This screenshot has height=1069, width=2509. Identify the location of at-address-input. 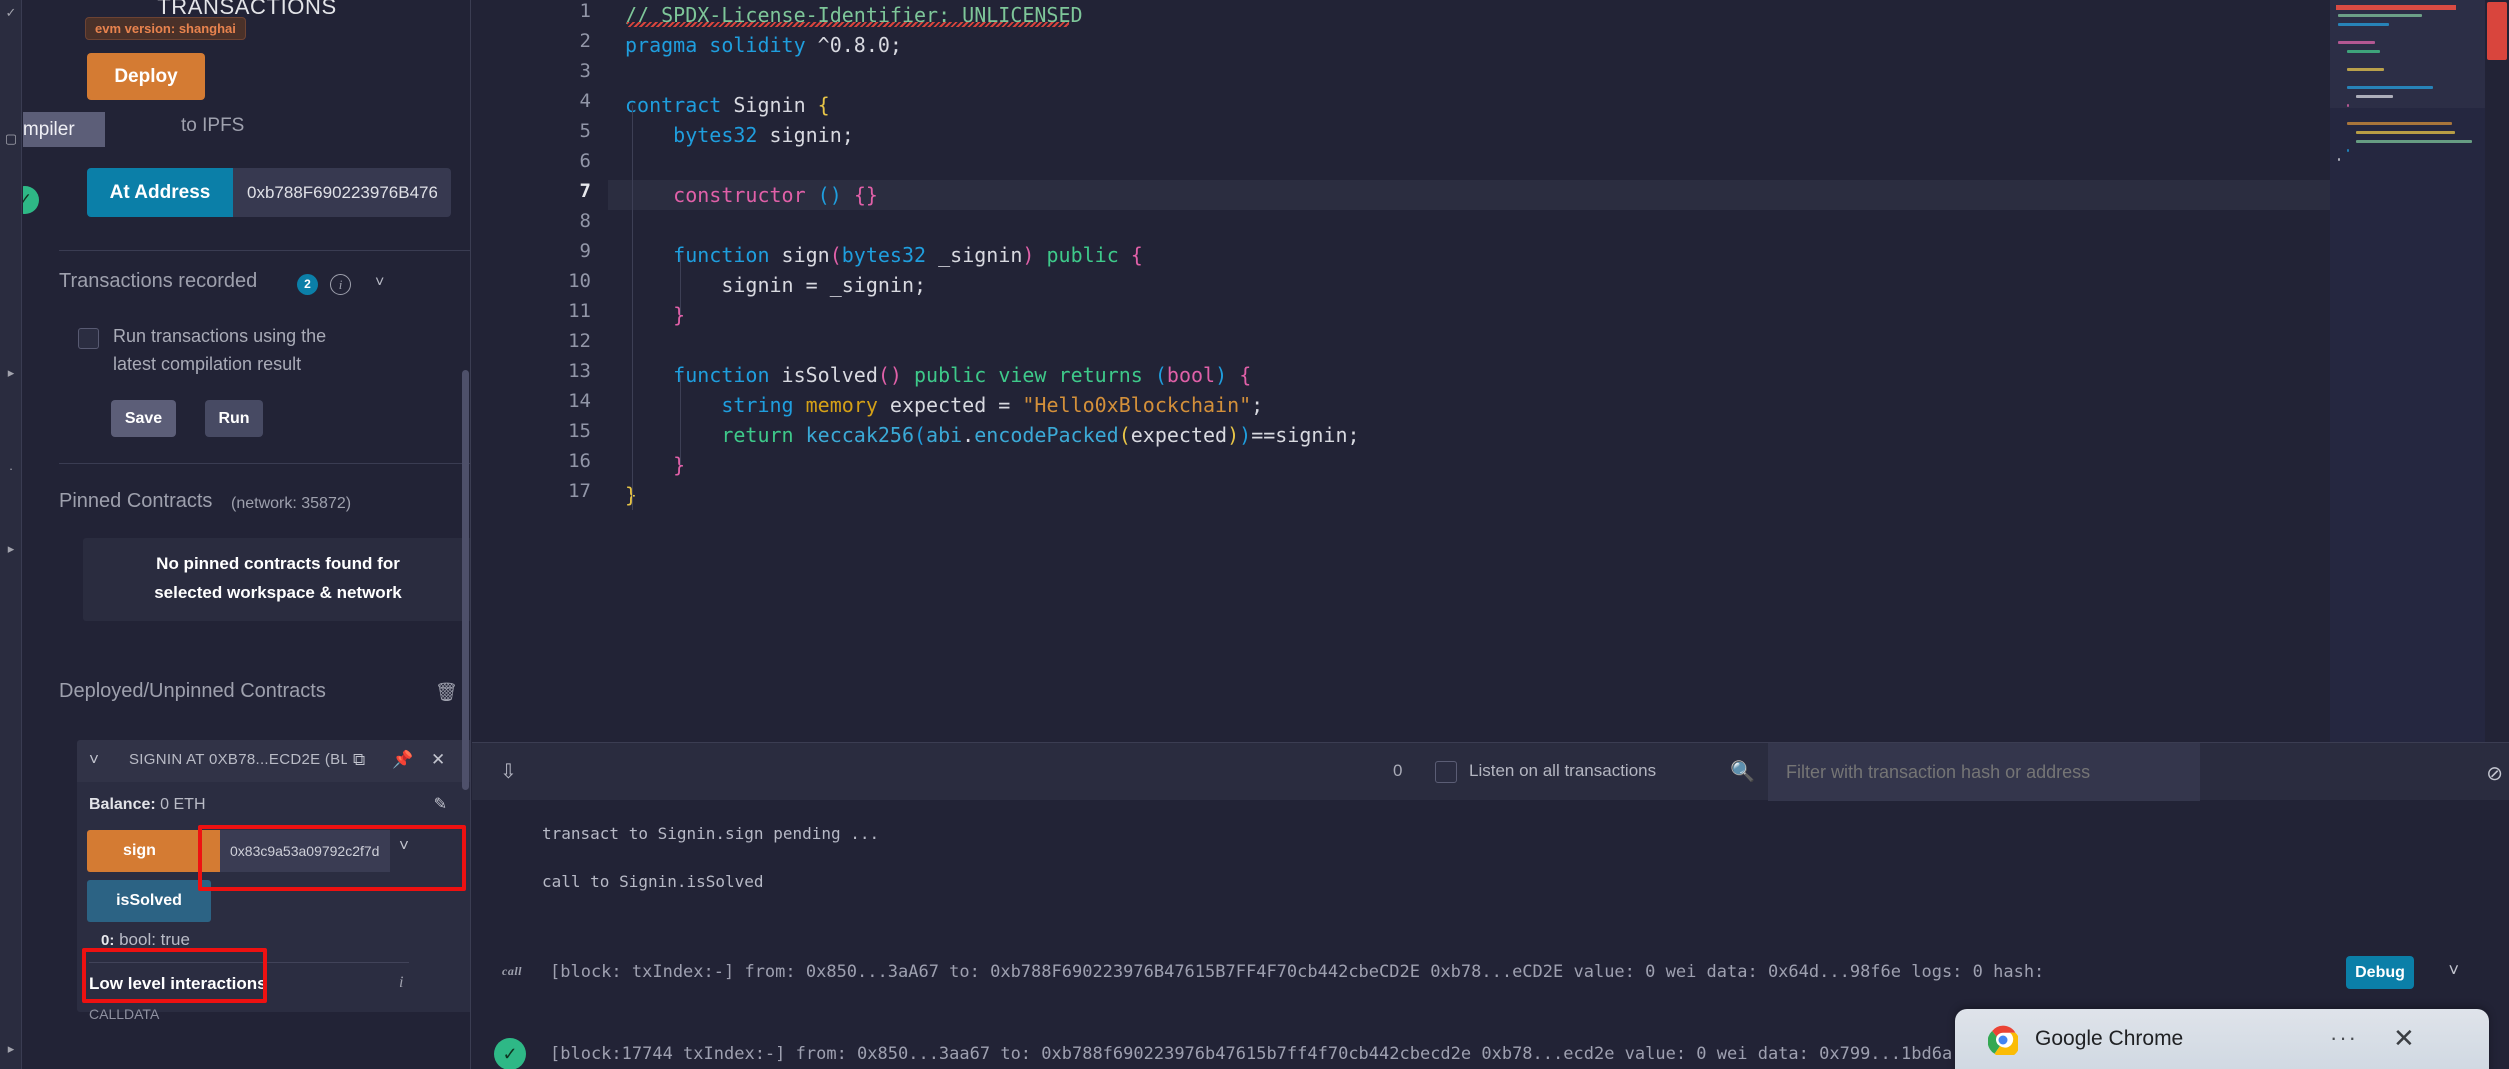
(342, 192).